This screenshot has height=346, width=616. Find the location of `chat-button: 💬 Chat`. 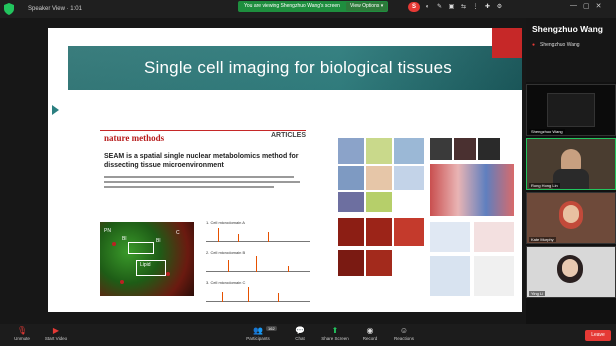

chat-button: 💬 Chat is located at coordinates (300, 335).